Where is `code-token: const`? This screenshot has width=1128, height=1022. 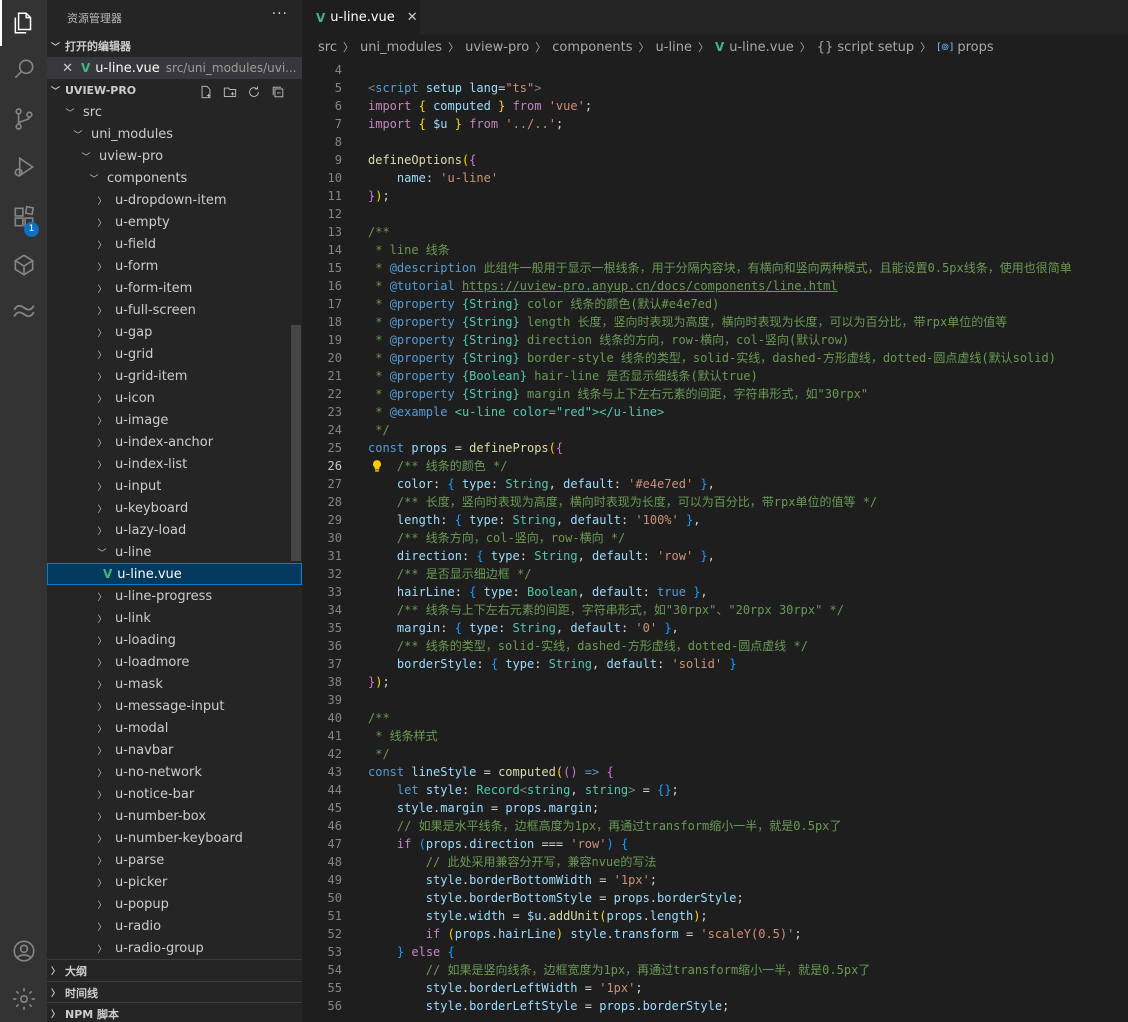
code-token: const is located at coordinates (386, 772).